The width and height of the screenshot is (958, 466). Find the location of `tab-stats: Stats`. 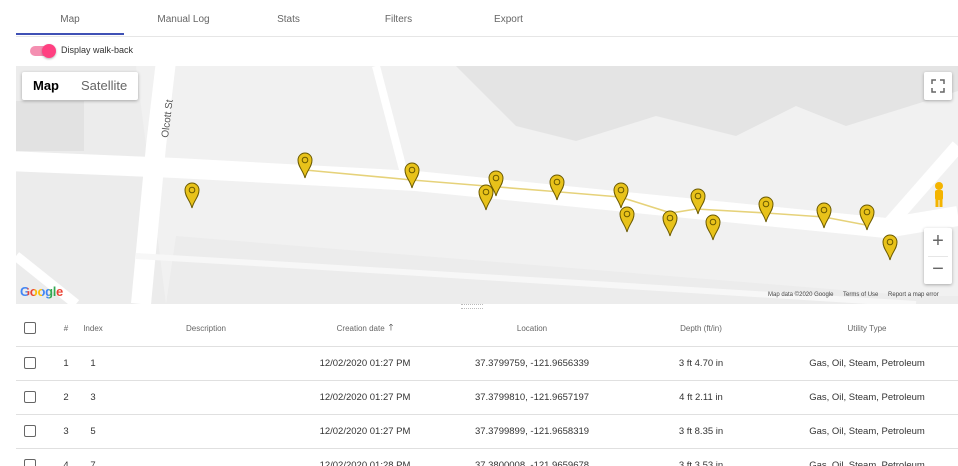

tab-stats: Stats is located at coordinates (288, 19).